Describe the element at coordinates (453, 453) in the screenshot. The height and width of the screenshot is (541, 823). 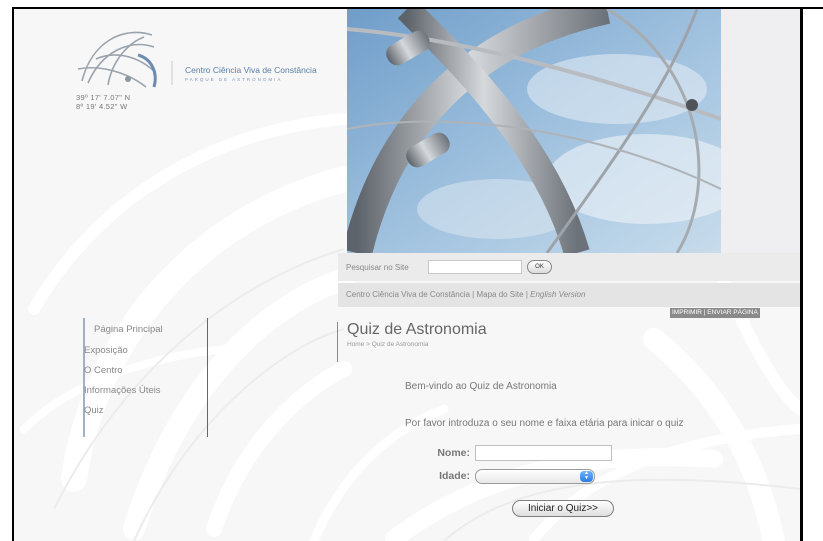
I see `name-label: Nome:` at that location.